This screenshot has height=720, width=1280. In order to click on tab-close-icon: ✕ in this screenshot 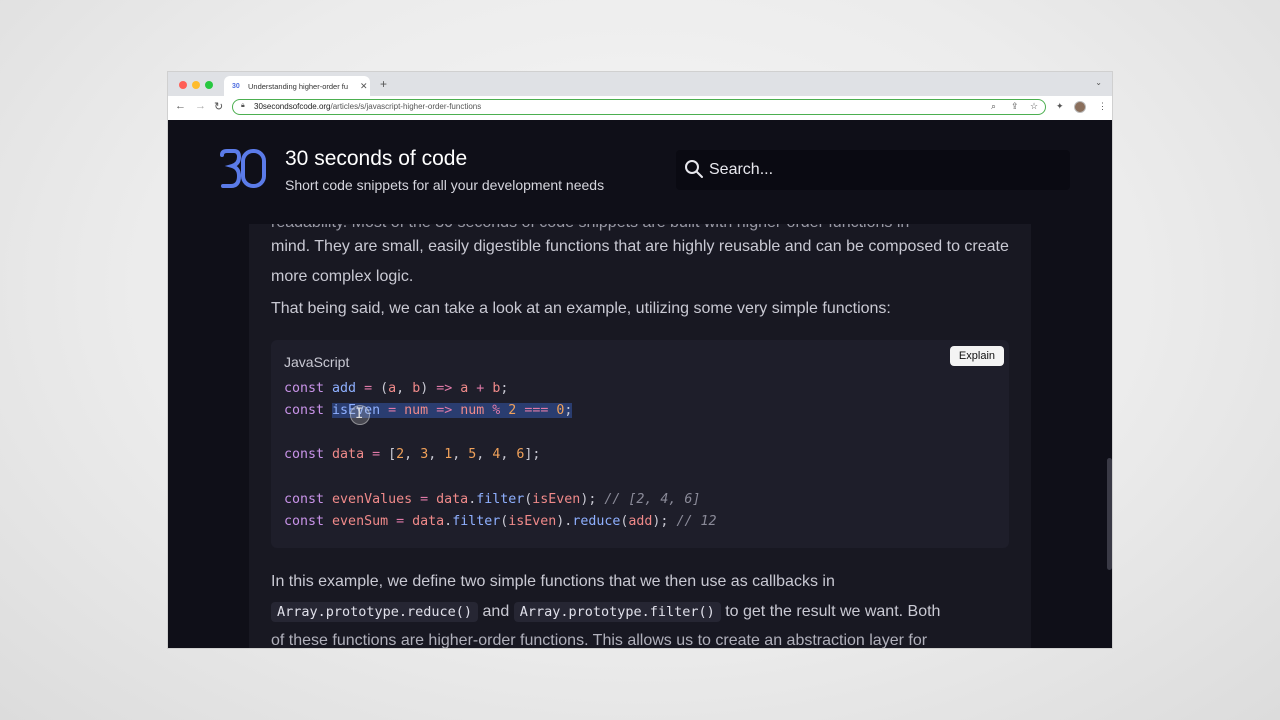, I will do `click(364, 86)`.